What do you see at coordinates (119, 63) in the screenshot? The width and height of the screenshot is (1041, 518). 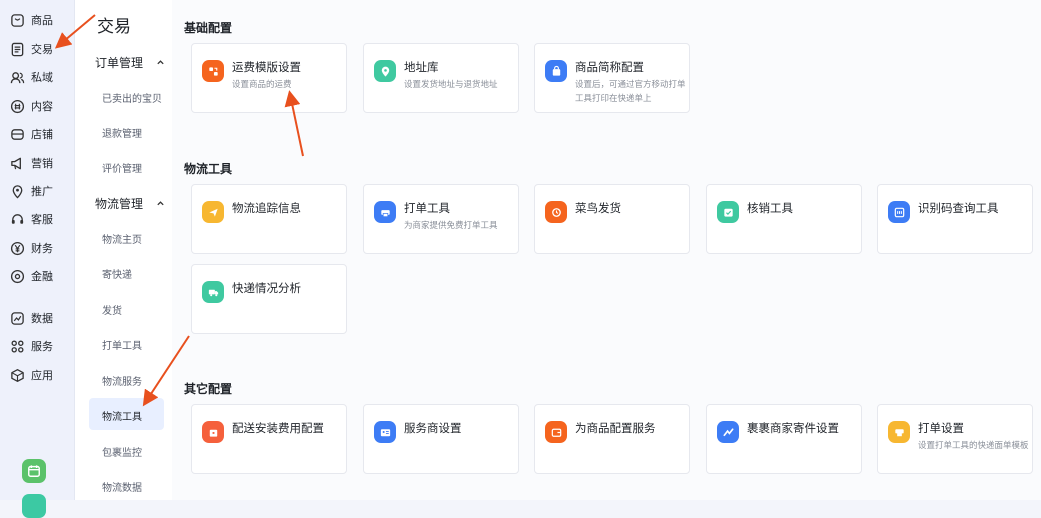 I see `subnav-group-label: 订单管理` at bounding box center [119, 63].